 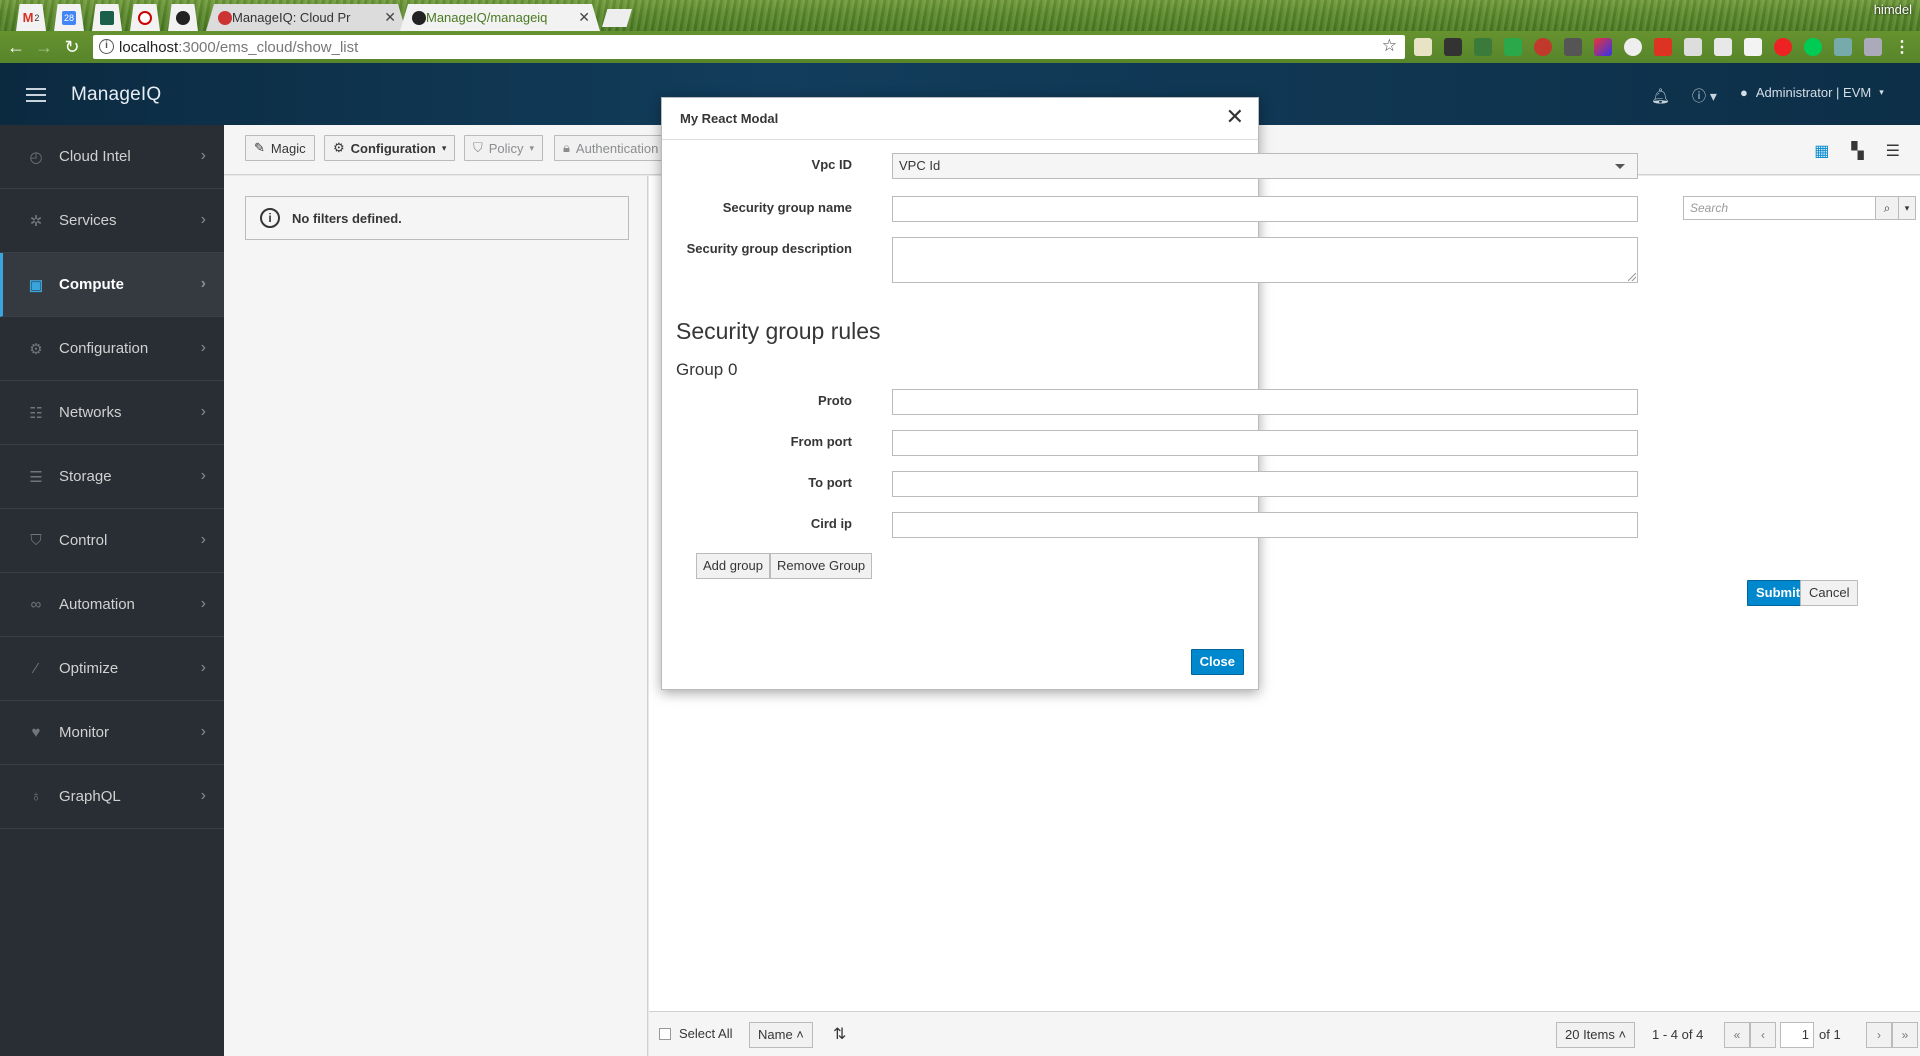 I want to click on sort-order-icon: ⇅, so click(x=839, y=1034).